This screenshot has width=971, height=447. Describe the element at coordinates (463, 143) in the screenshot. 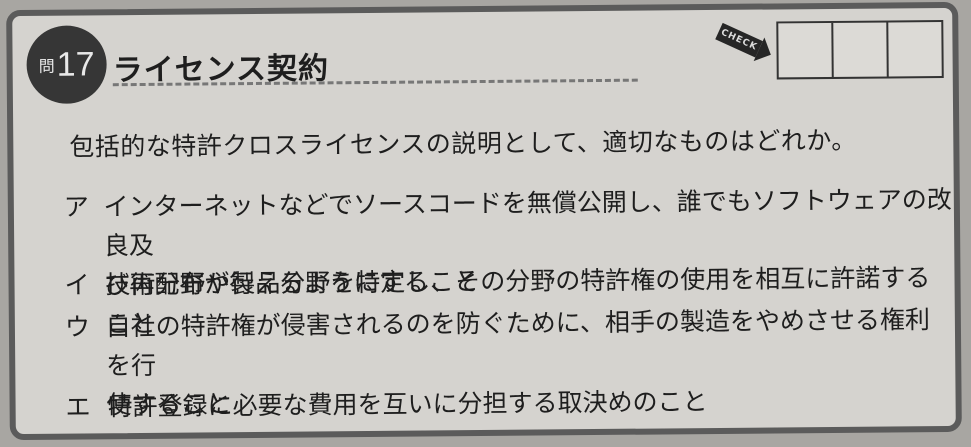

I see `question-text: 包括的な特許クロスライセンスの説明として、適切なものはどれか。` at that location.